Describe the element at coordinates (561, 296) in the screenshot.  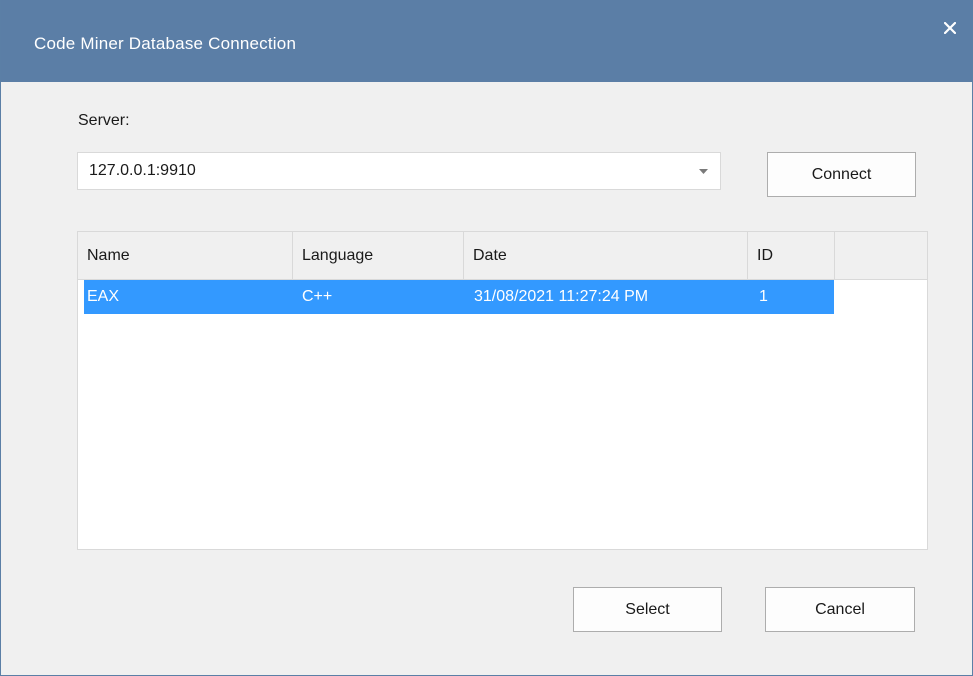
I see `cell-date: 31/08/2021 11:27:24 PM` at that location.